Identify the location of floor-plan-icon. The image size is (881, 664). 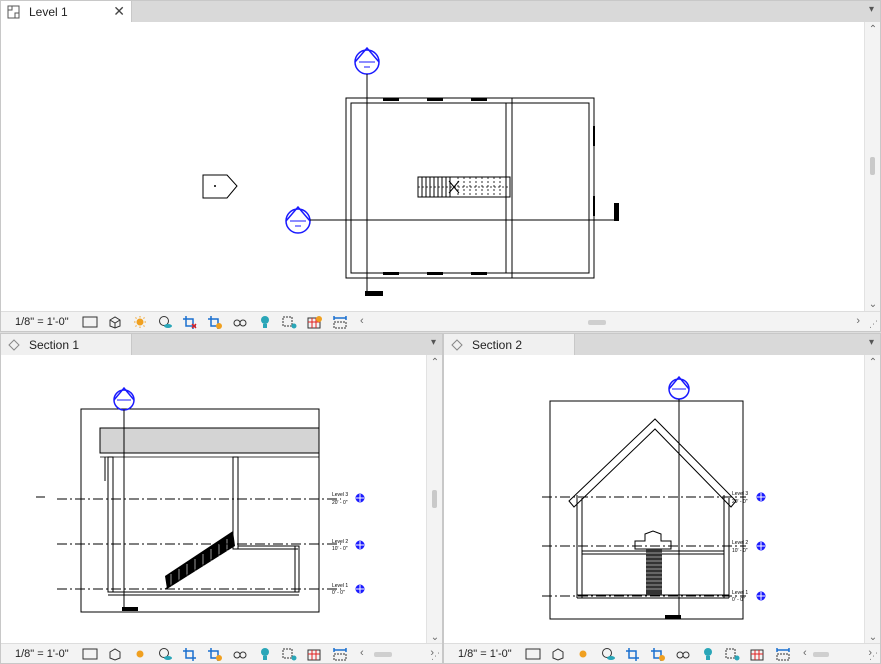
(13, 11).